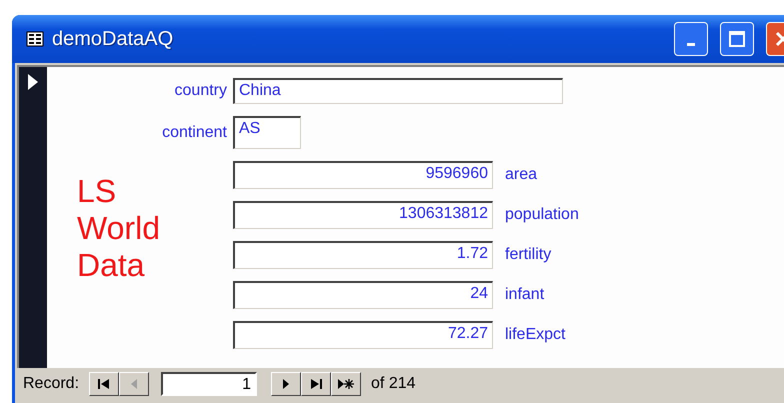 Image resolution: width=784 pixels, height=403 pixels. I want to click on record-number-field: 1, so click(209, 384).